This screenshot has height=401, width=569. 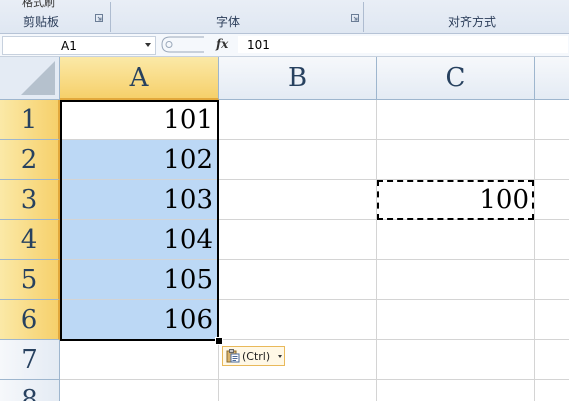 I want to click on row-header-5: 5, so click(x=30, y=280).